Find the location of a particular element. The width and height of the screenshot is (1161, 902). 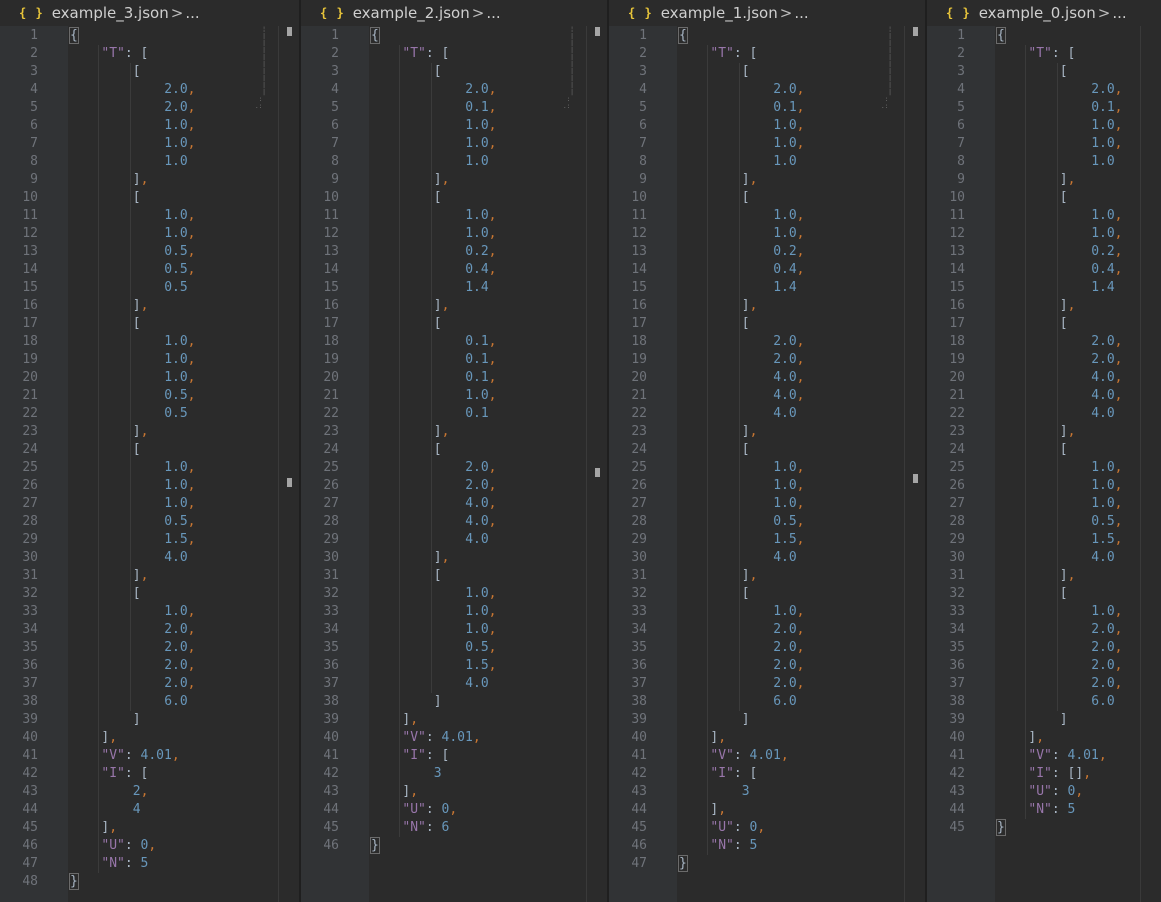

line-number: 24 is located at coordinates (957, 449).